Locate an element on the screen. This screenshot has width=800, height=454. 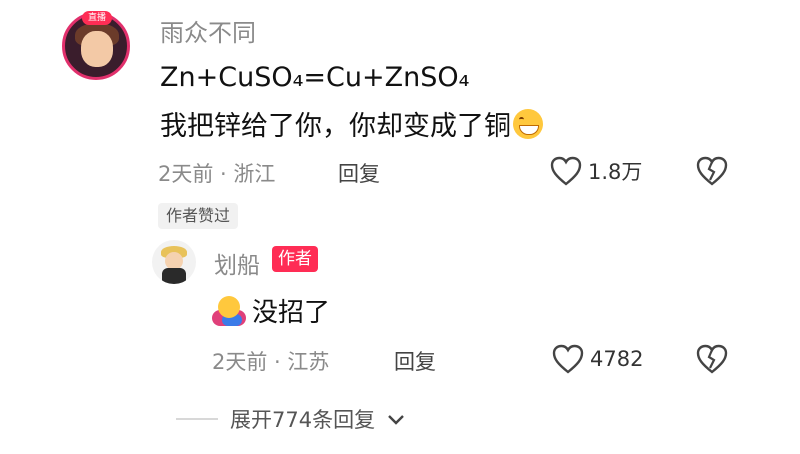
reply-reply-button: 回复 is located at coordinates (415, 361).